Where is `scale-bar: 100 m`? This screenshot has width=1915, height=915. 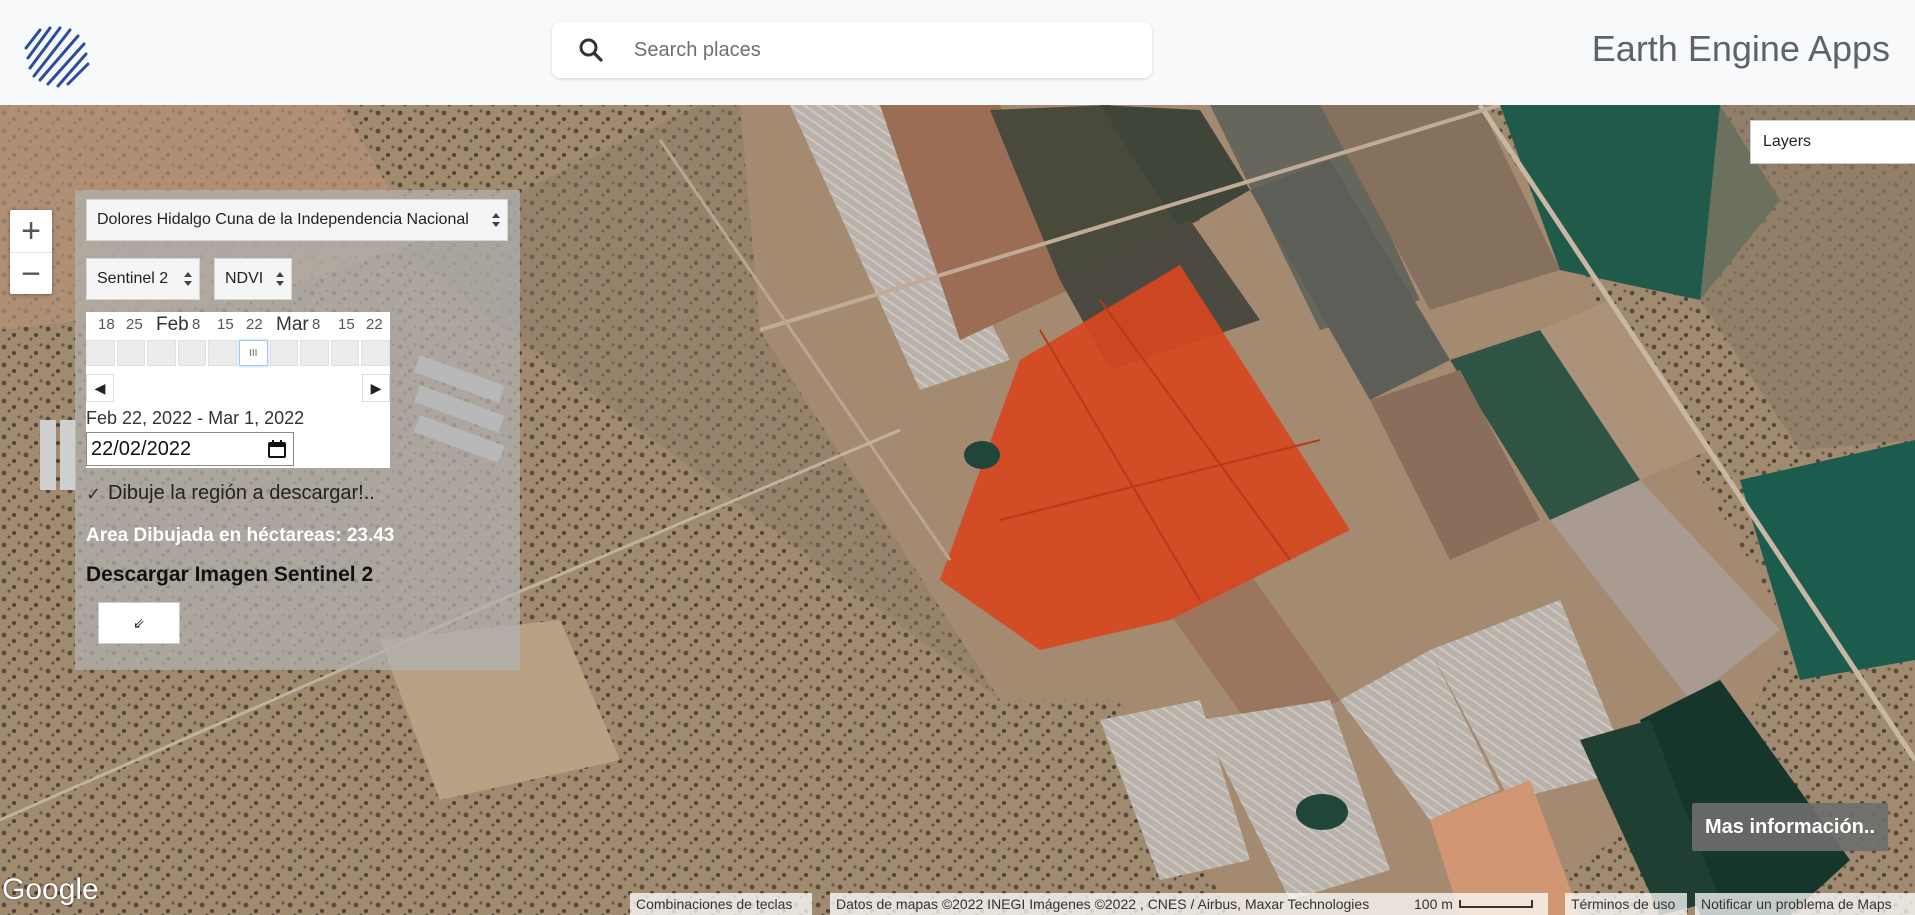
scale-bar: 100 m is located at coordinates (1478, 904).